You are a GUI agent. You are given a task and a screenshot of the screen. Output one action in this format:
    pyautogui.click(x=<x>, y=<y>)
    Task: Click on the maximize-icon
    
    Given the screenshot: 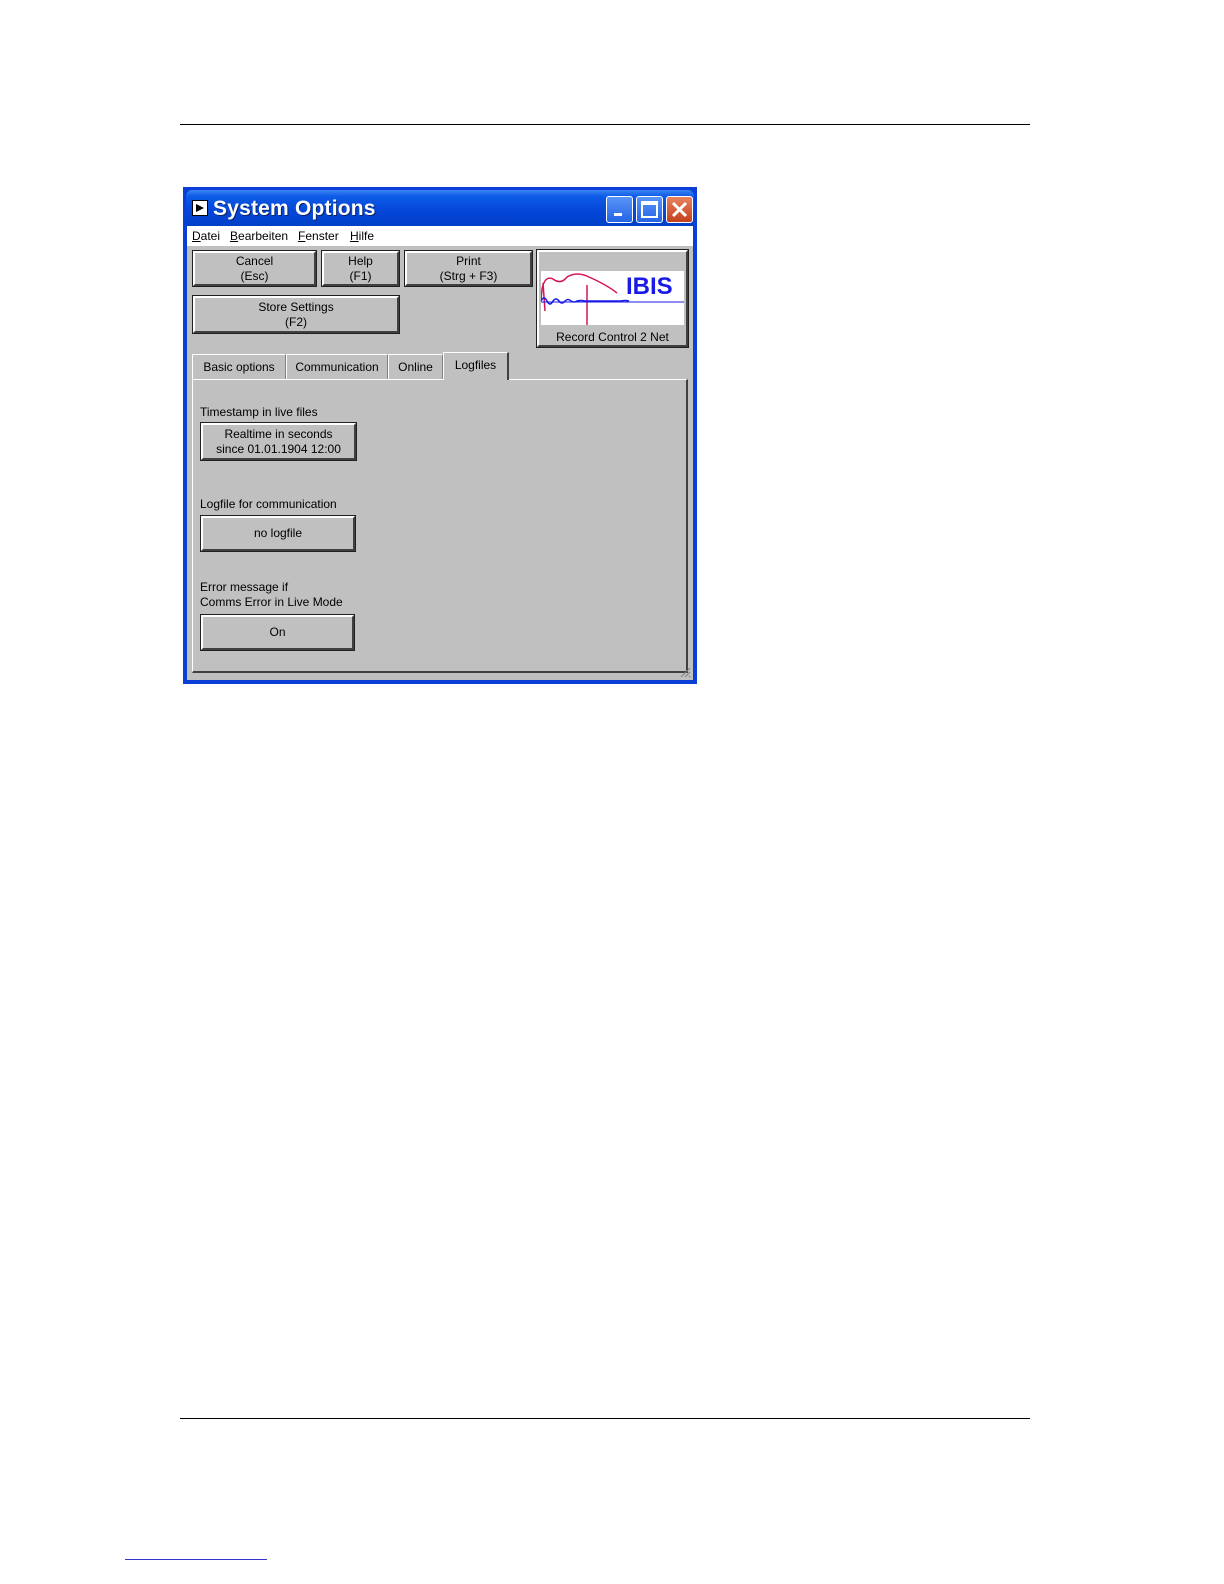 What is the action you would take?
    pyautogui.click(x=649, y=209)
    